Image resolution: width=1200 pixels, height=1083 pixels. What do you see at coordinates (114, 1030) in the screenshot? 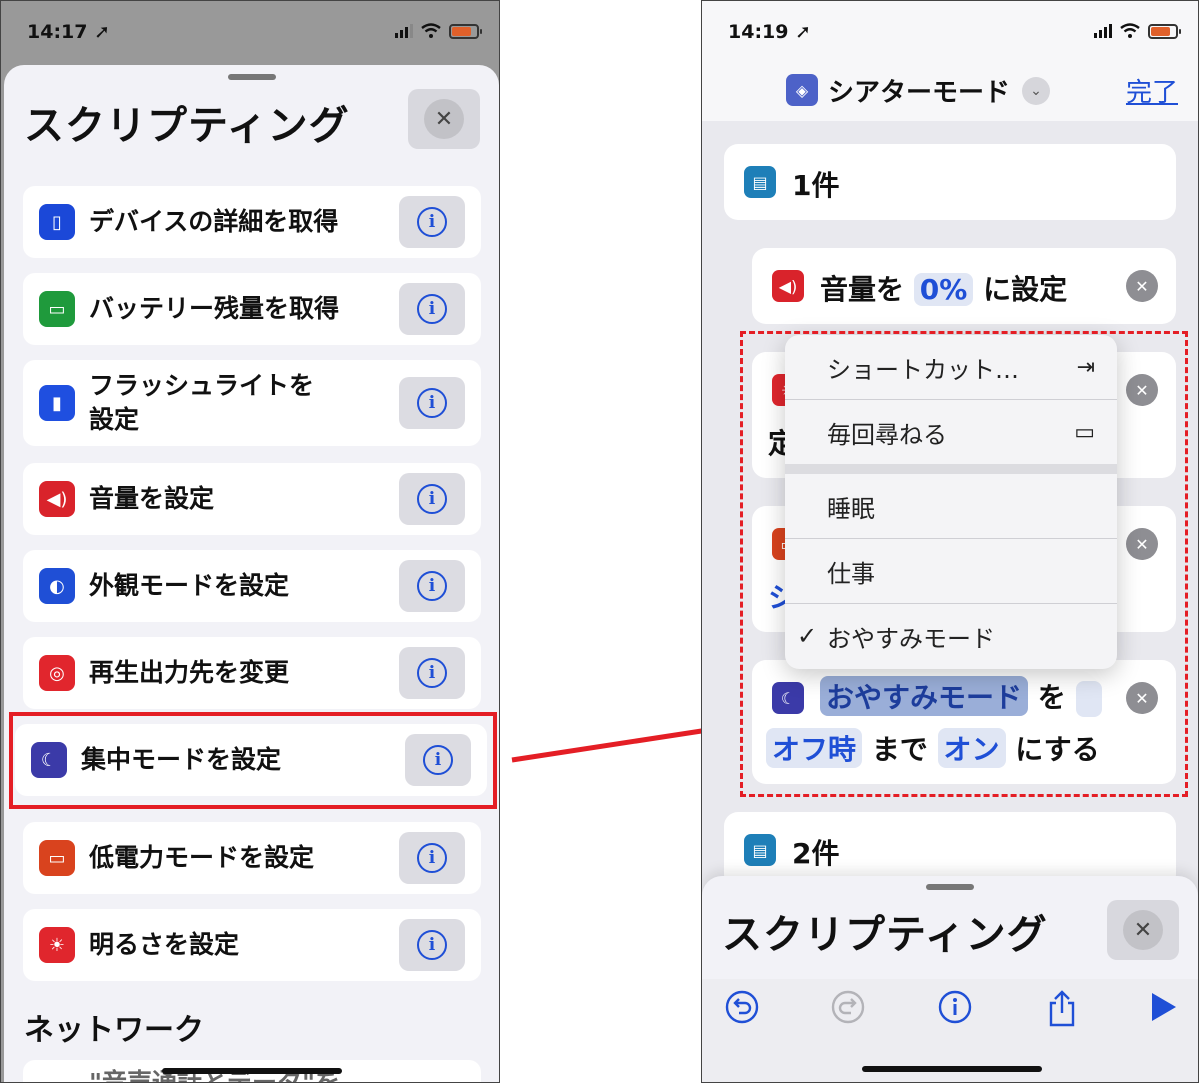
I see `section-title-network: ネットワーク` at bounding box center [114, 1030].